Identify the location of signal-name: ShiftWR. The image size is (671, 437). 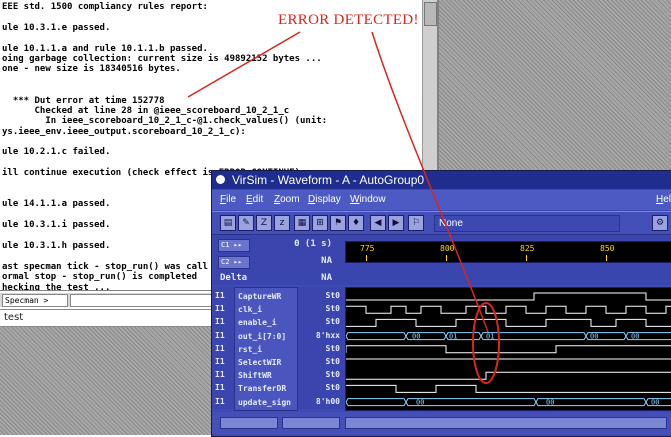
(255, 375).